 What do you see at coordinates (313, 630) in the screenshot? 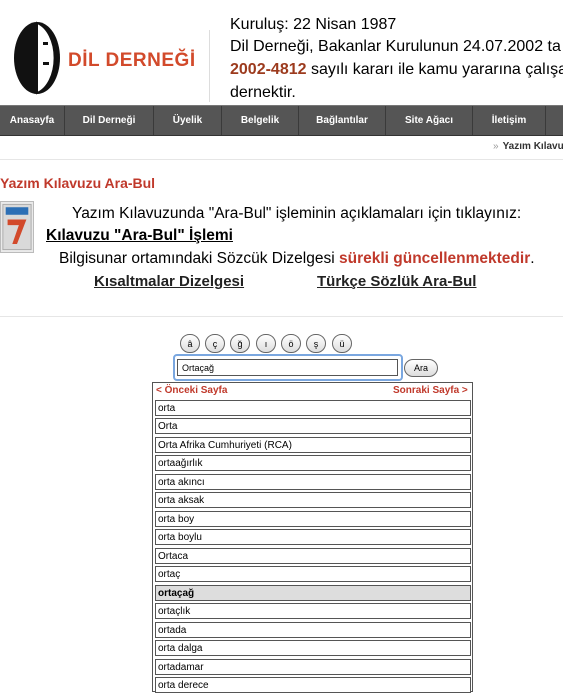
I see `result-row: ortada` at bounding box center [313, 630].